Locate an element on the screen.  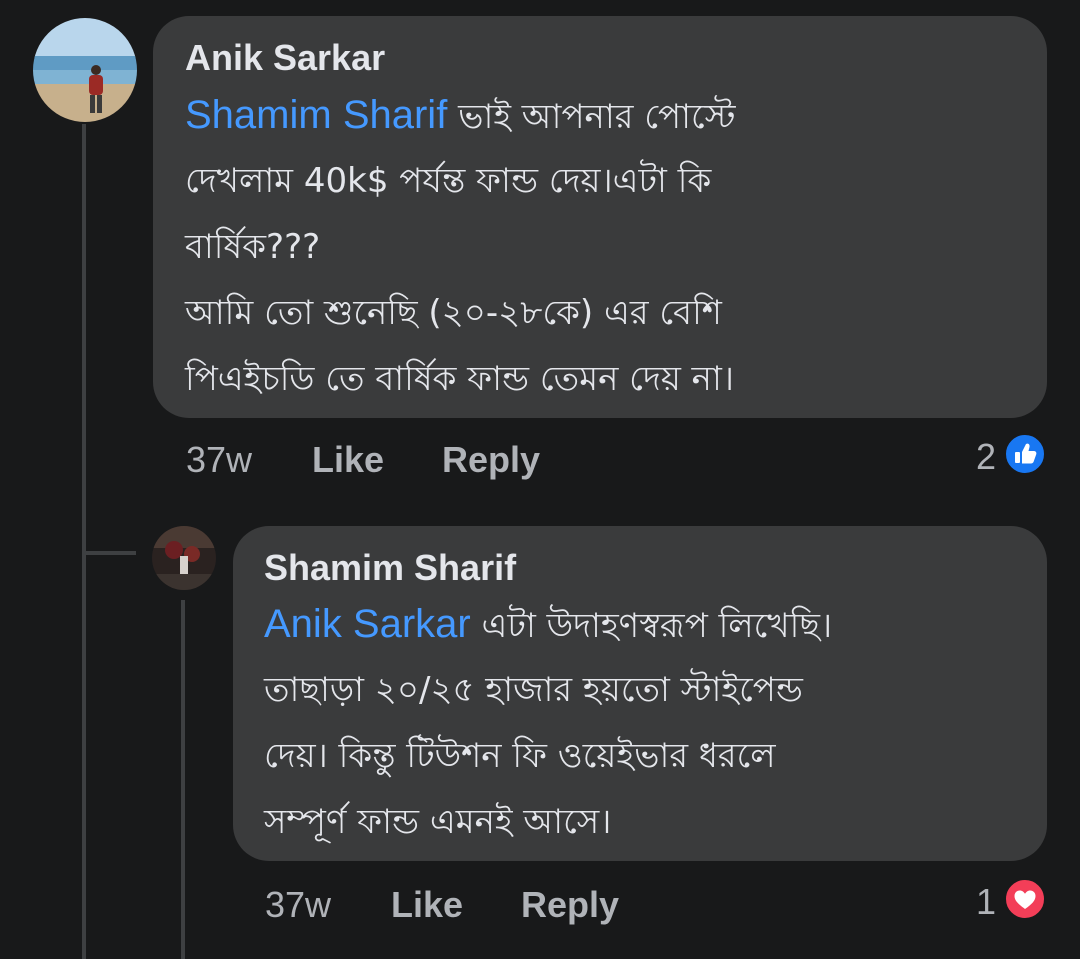
thread-line-branch is located at coordinates (109, 553).